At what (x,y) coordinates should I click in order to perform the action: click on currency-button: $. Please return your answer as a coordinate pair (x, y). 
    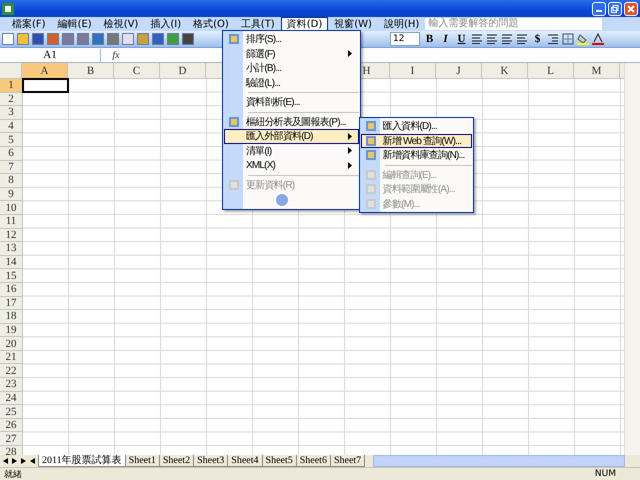
    Looking at the image, I should click on (537, 39).